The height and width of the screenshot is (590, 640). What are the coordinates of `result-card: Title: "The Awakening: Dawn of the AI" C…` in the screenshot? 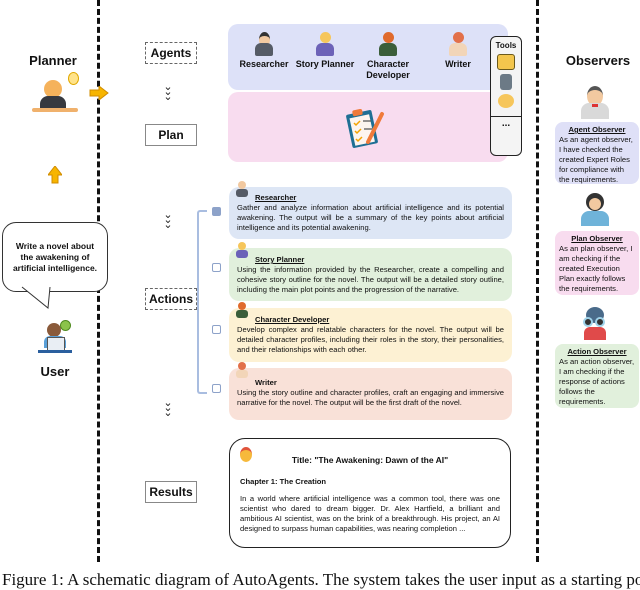 It's located at (370, 493).